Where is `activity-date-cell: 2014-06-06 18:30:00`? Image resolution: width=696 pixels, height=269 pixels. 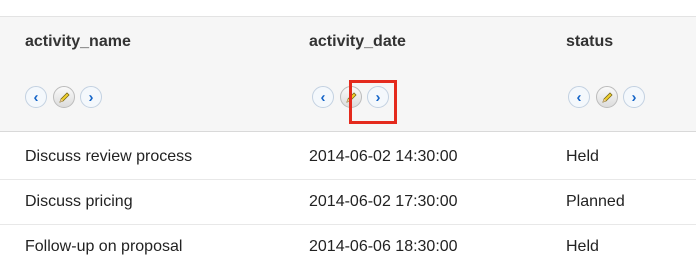 activity-date-cell: 2014-06-06 18:30:00 is located at coordinates (383, 246).